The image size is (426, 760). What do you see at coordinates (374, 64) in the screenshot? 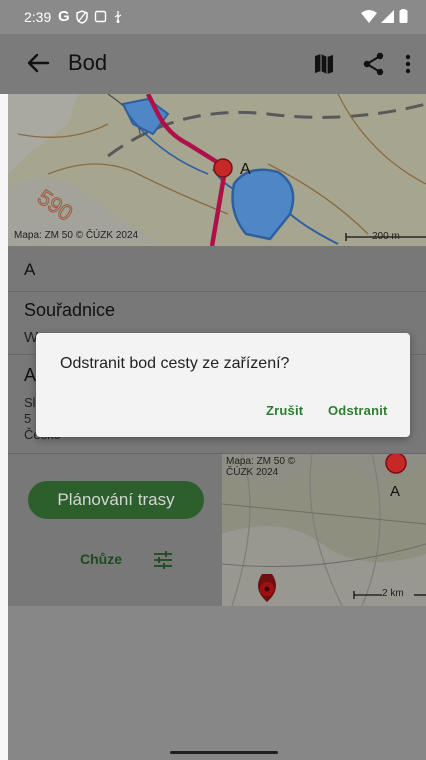
I see `share-icon` at bounding box center [374, 64].